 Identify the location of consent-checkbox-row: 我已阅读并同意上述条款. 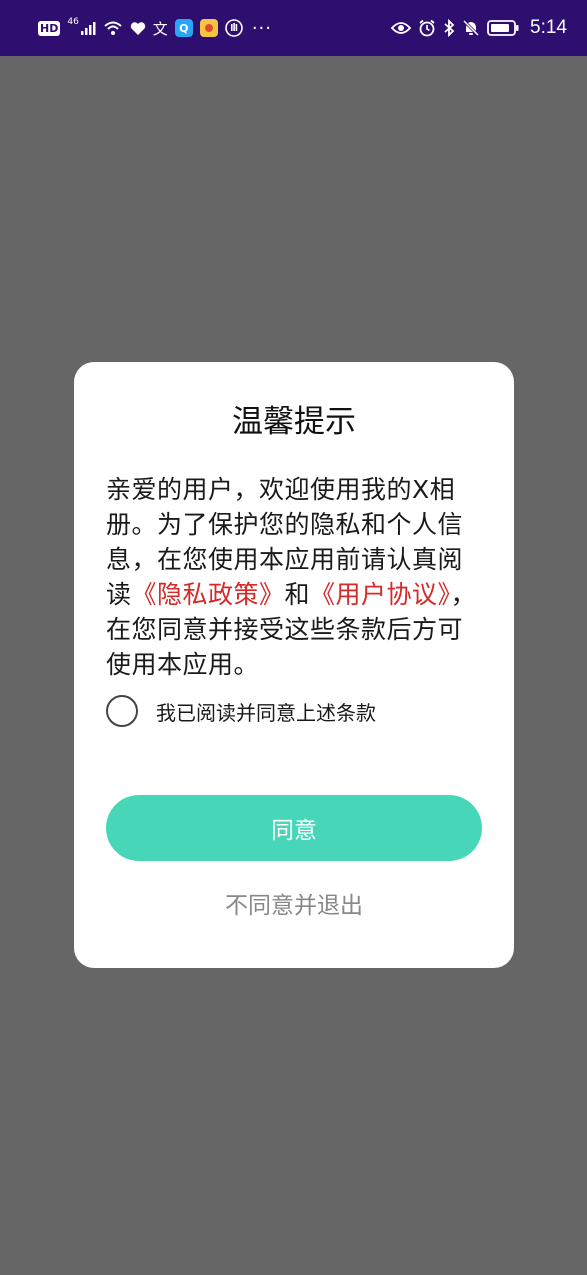
(241, 711).